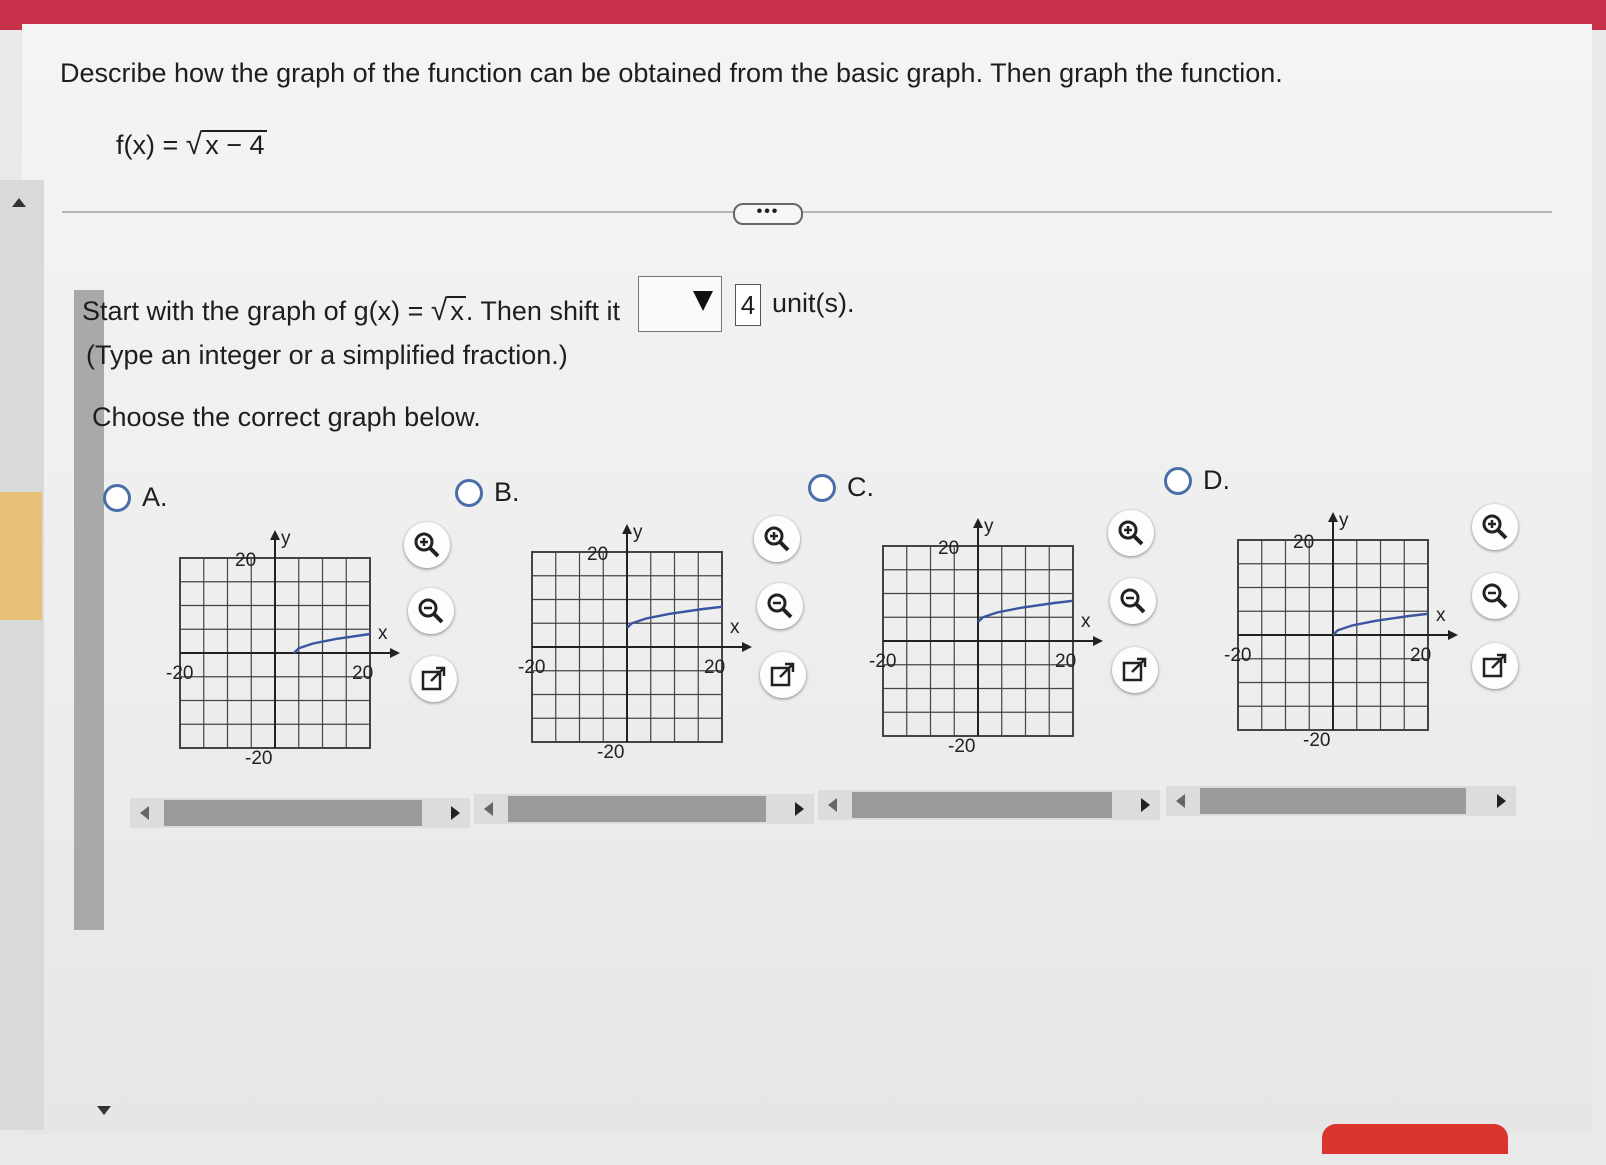 The height and width of the screenshot is (1165, 1606). I want to click on open-graph-button-b, so click(783, 675).